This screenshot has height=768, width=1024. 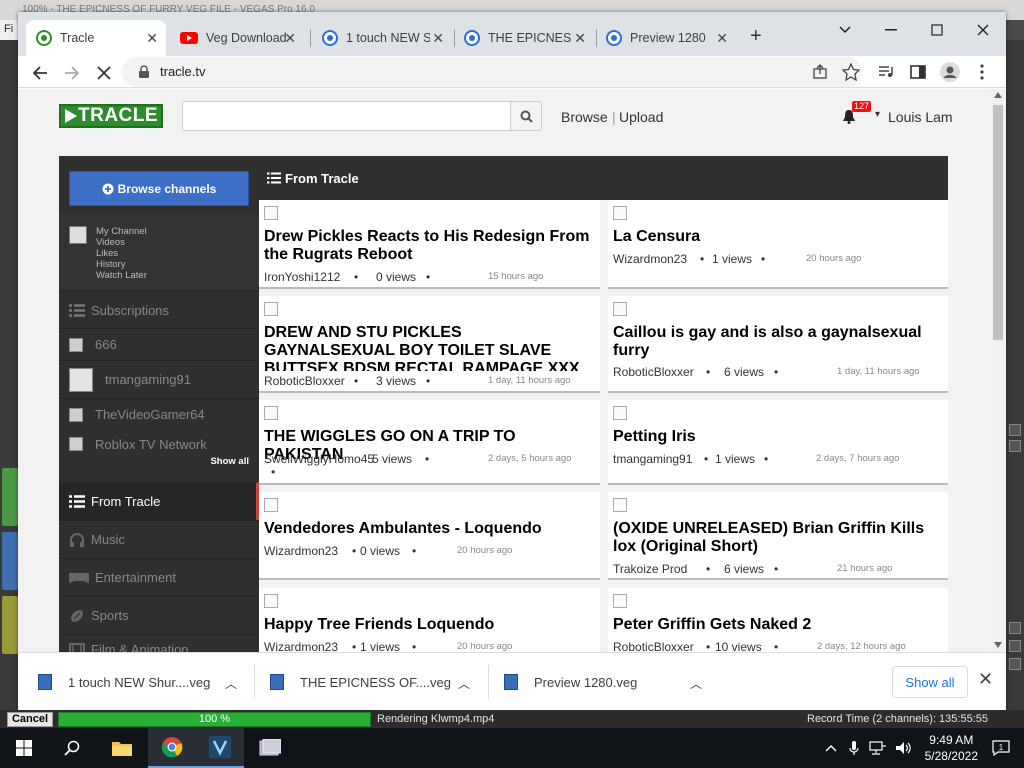 I want to click on taskbar-file-explorer, so click(x=122, y=748).